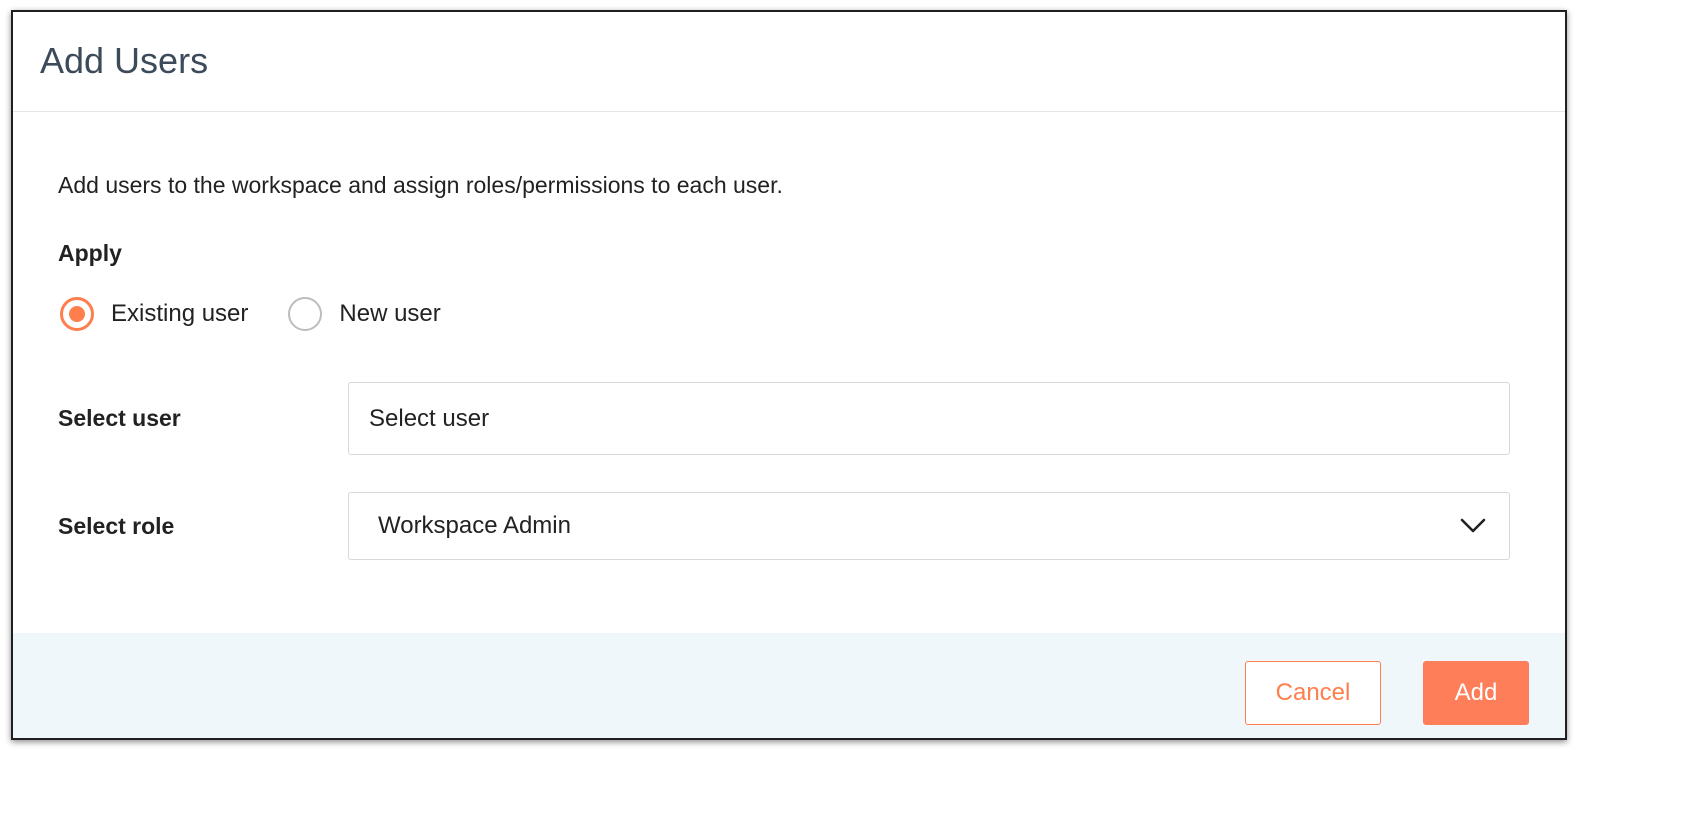  What do you see at coordinates (77, 314) in the screenshot?
I see `radio-checked-icon` at bounding box center [77, 314].